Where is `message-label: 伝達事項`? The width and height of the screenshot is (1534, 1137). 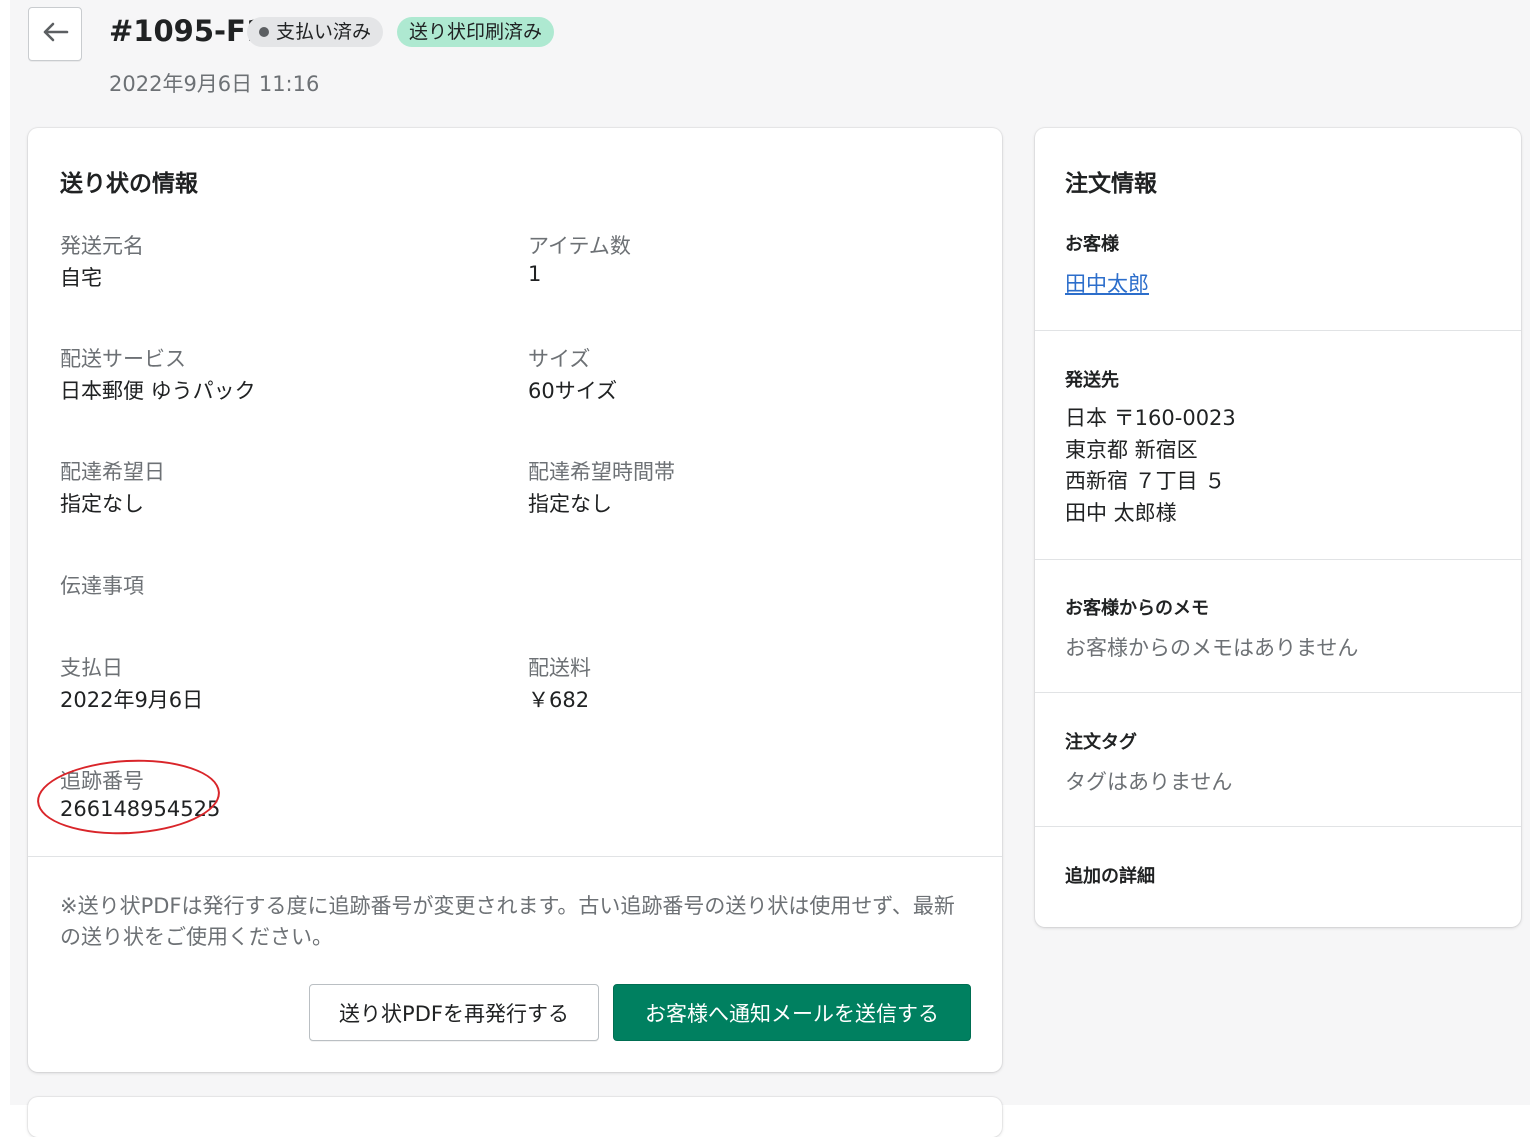
message-label: 伝達事項 is located at coordinates (102, 586).